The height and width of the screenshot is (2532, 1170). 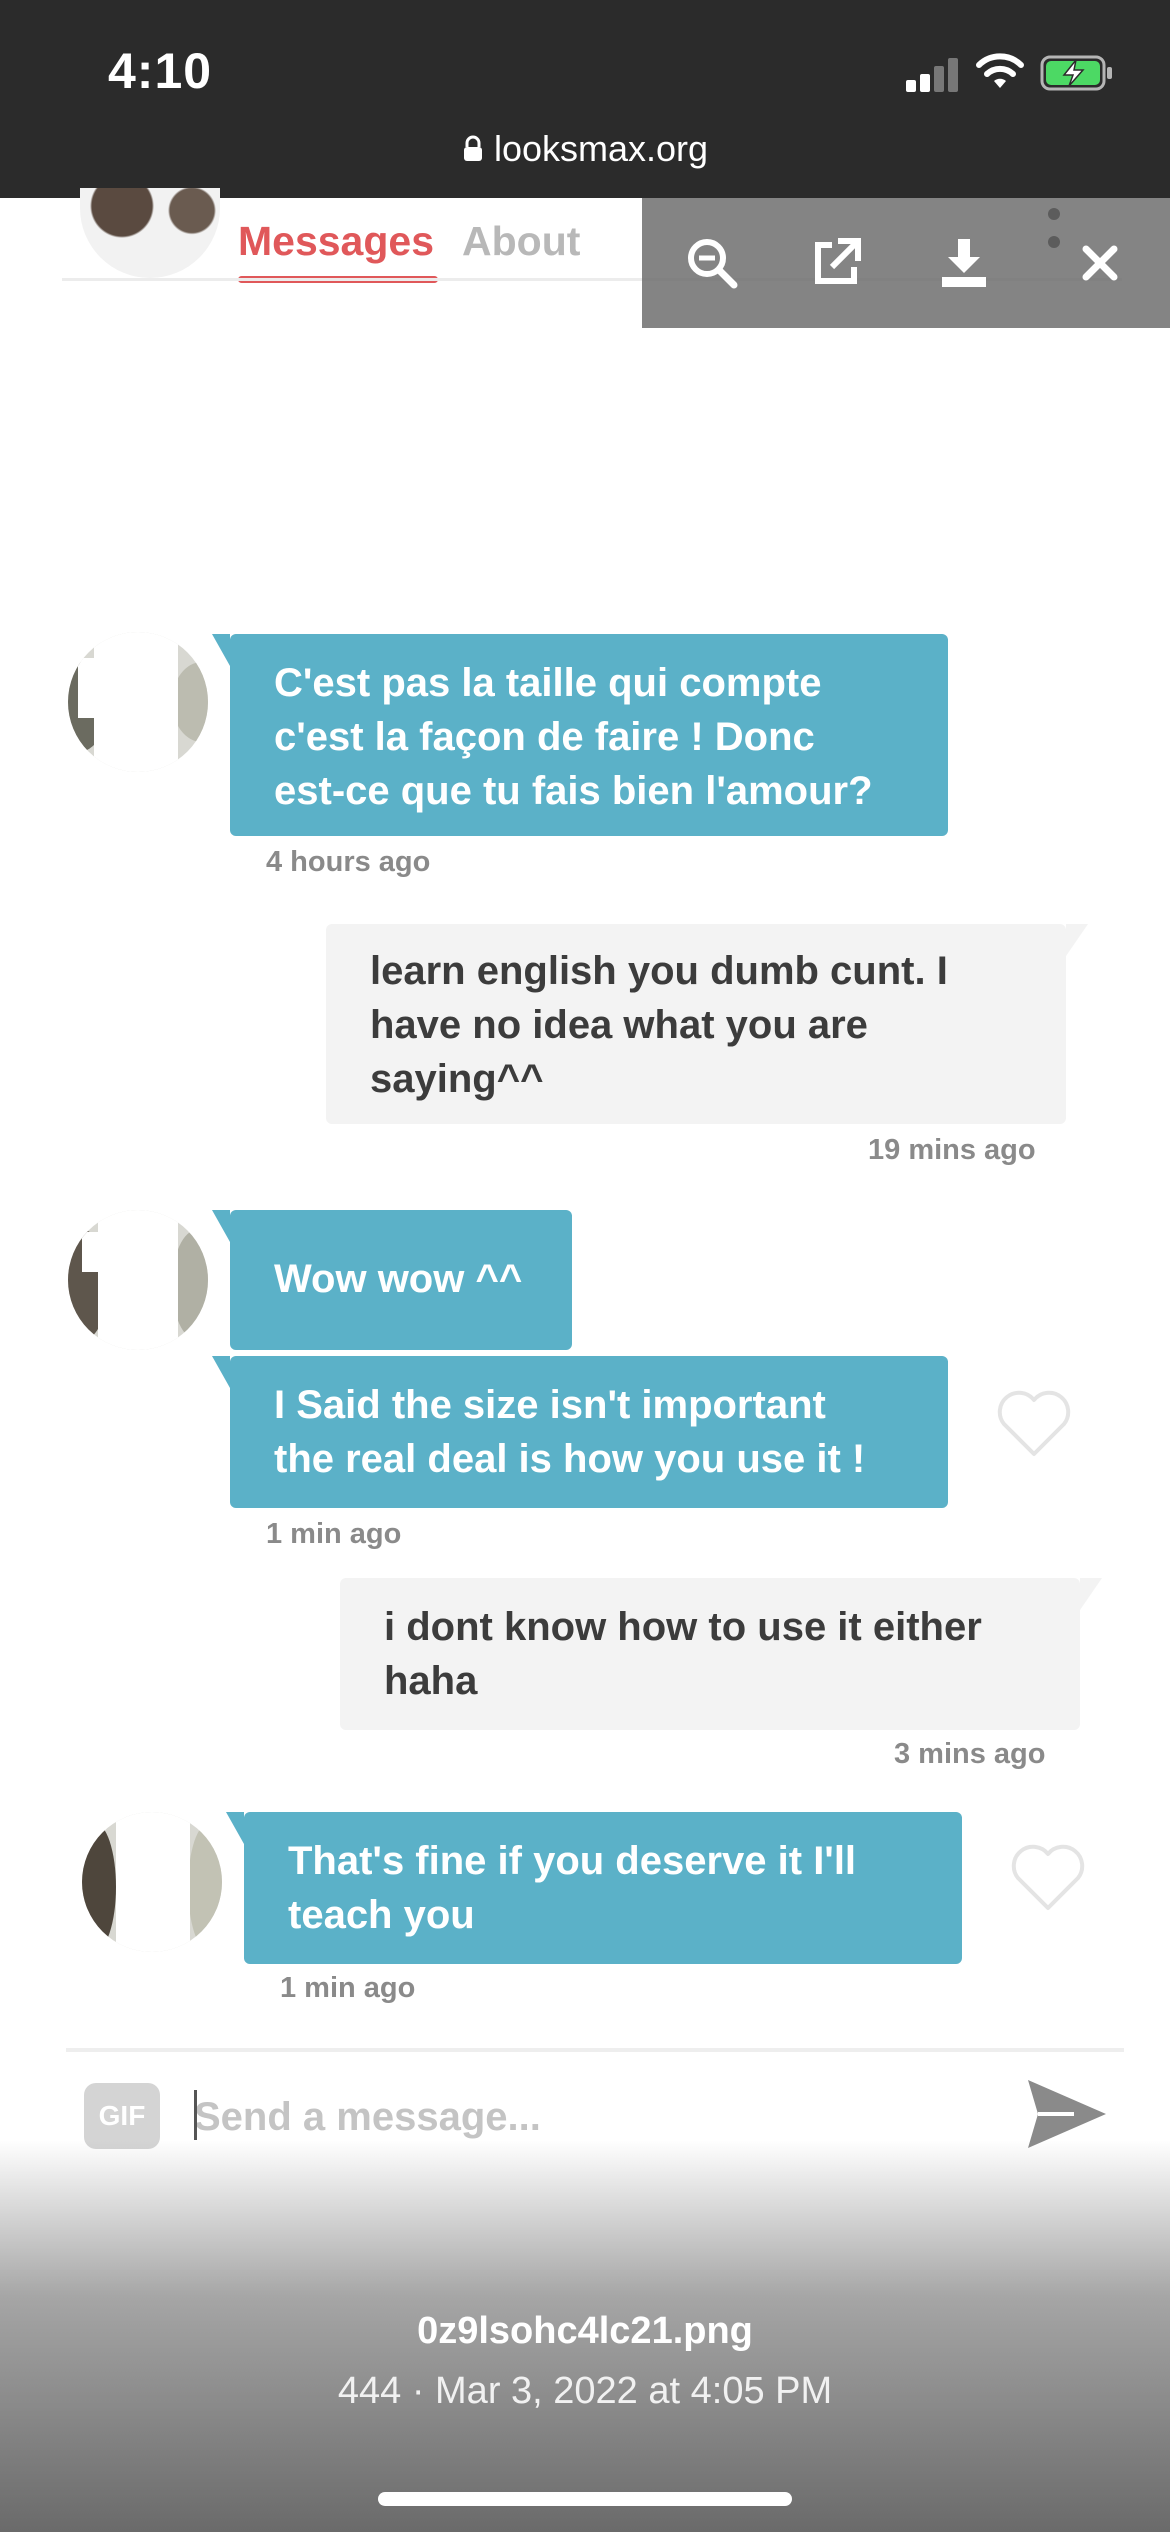 I want to click on status-time: 4:10, so click(x=160, y=71).